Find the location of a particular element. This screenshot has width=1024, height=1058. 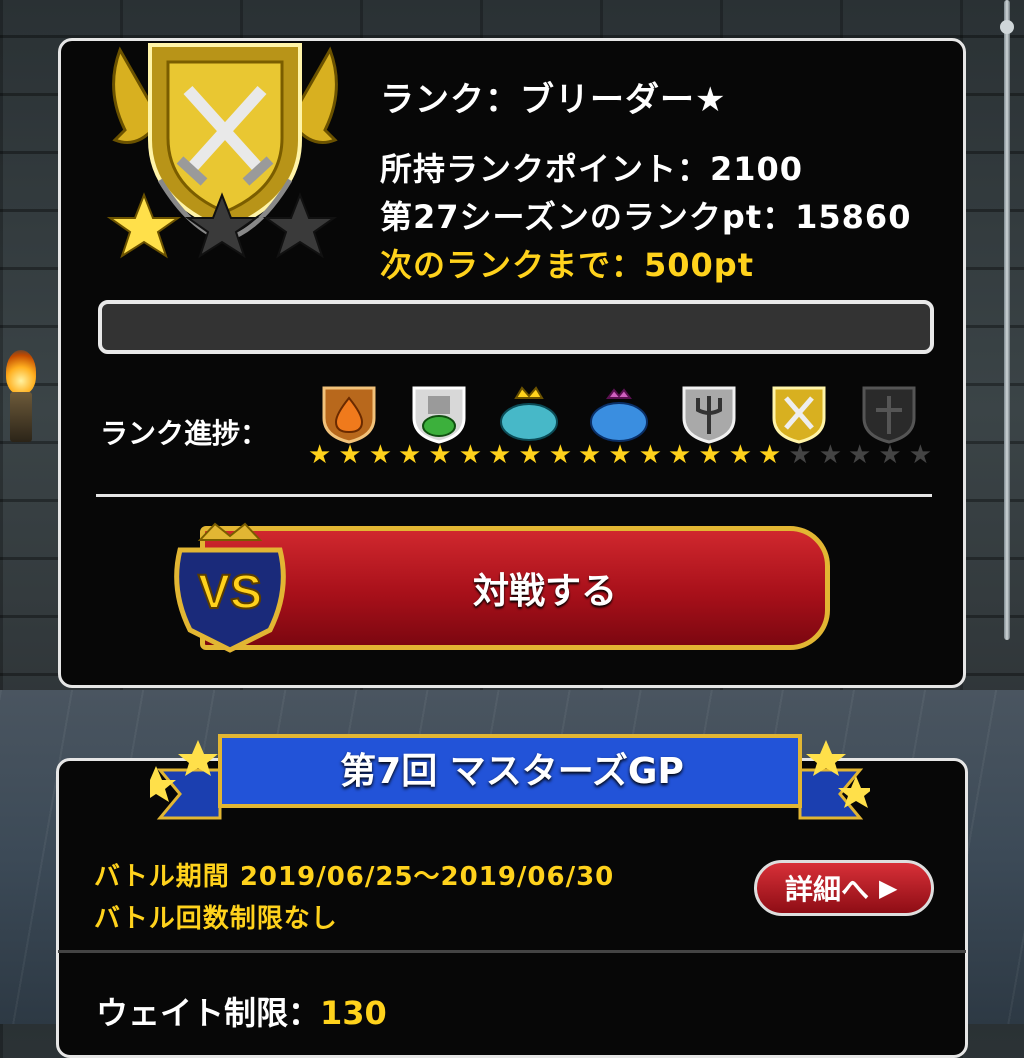

king-slime-crest-icon is located at coordinates (529, 413).